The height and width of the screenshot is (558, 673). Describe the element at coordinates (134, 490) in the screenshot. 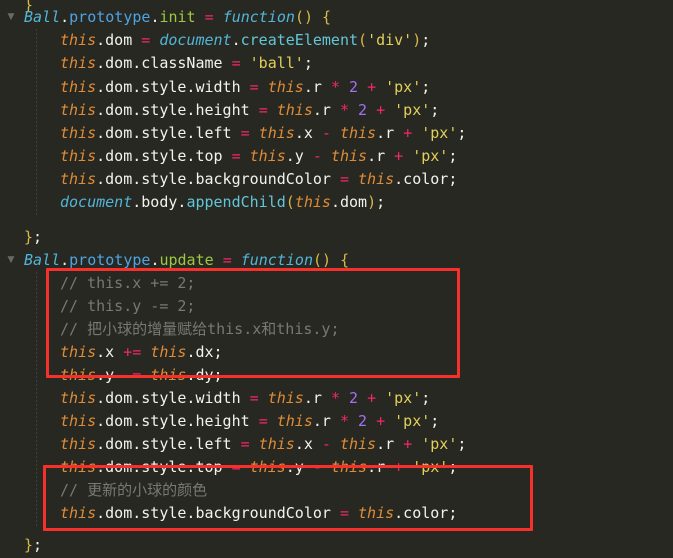

I see `token: // 更新的小球的颜色` at that location.